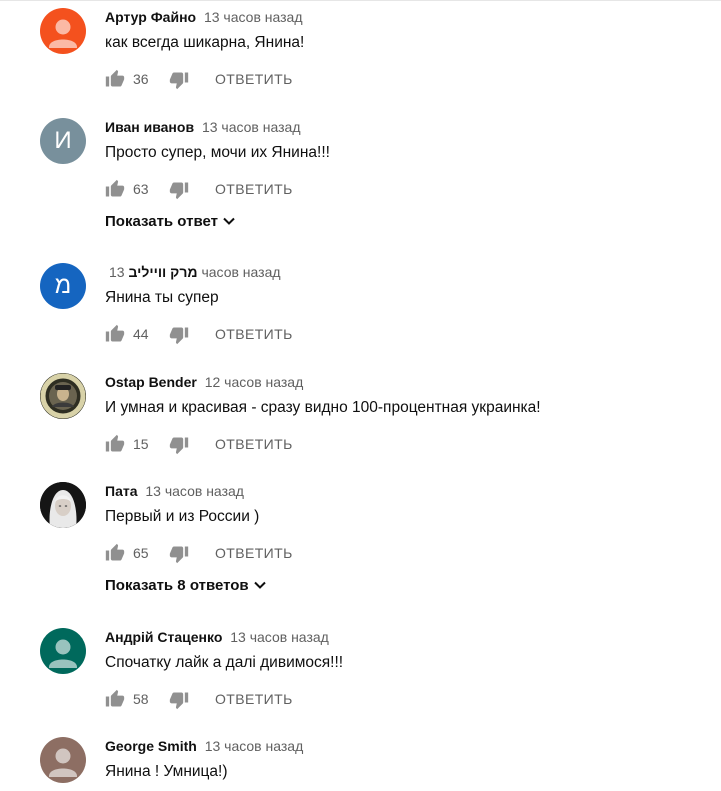  Describe the element at coordinates (151, 382) in the screenshot. I see `author-name: Ostap Bender` at that location.